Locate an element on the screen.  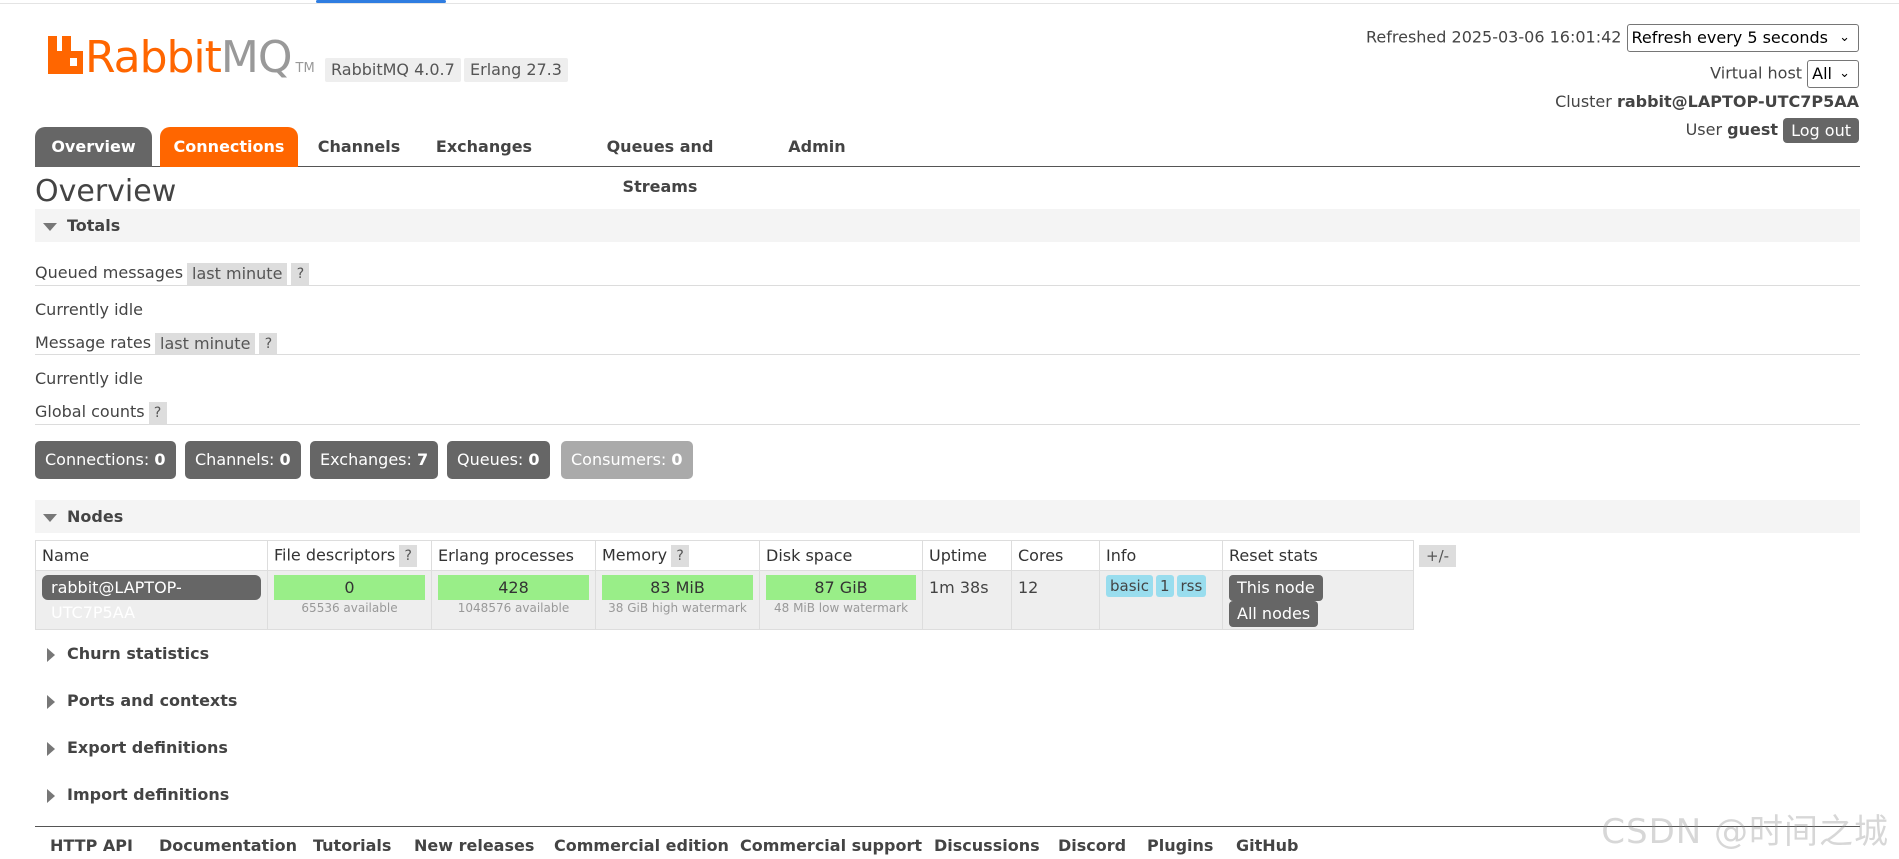
footer-link-commercial-edition: Commercial edition is located at coordinates (641, 845).